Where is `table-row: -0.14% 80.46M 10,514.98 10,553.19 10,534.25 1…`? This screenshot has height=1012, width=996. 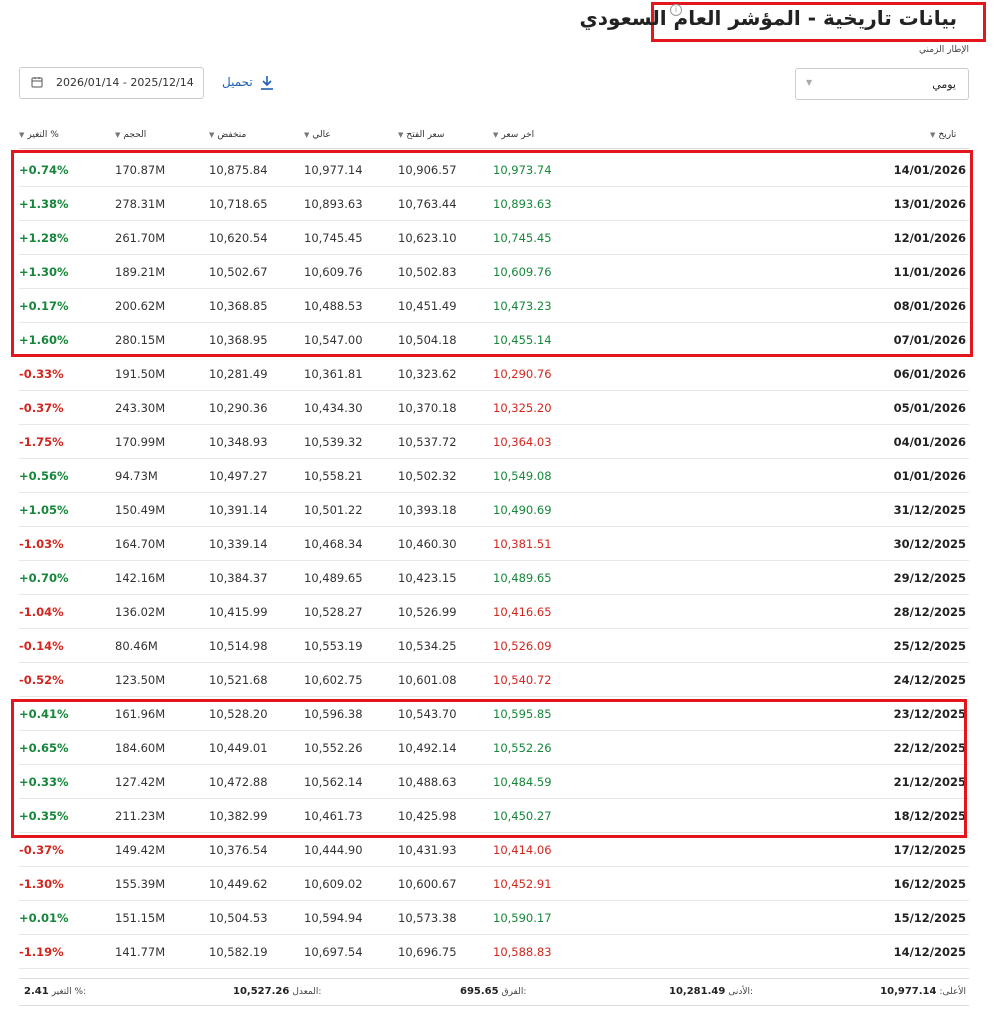
table-row: -0.14% 80.46M 10,514.98 10,553.19 10,534.25 1… is located at coordinates (494, 646).